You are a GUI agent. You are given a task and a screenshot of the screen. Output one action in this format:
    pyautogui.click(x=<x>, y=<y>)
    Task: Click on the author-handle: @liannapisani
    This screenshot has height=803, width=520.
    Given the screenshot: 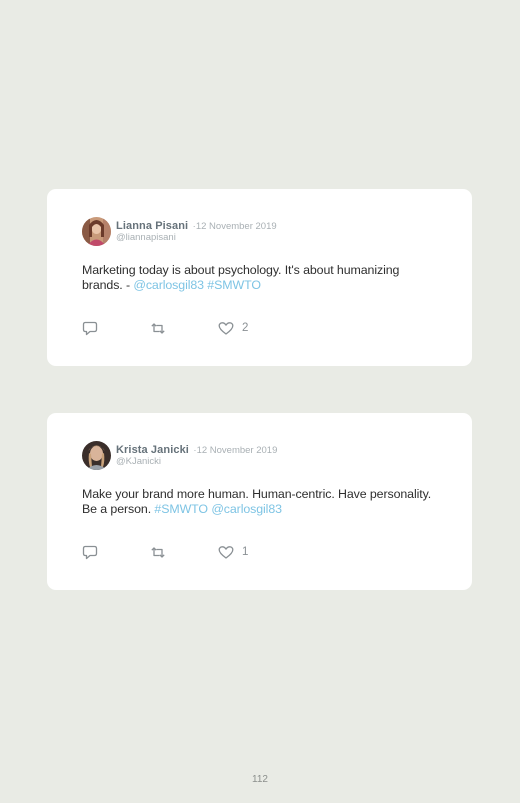 What is the action you would take?
    pyautogui.click(x=146, y=238)
    